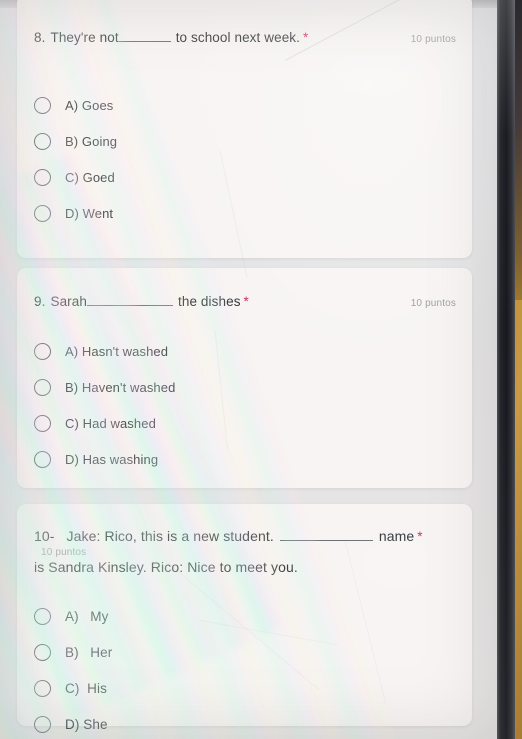 The image size is (522, 739). Describe the element at coordinates (170, 536) in the screenshot. I see `question-prefix-10: Jake: Rico, this is a new student.` at that location.